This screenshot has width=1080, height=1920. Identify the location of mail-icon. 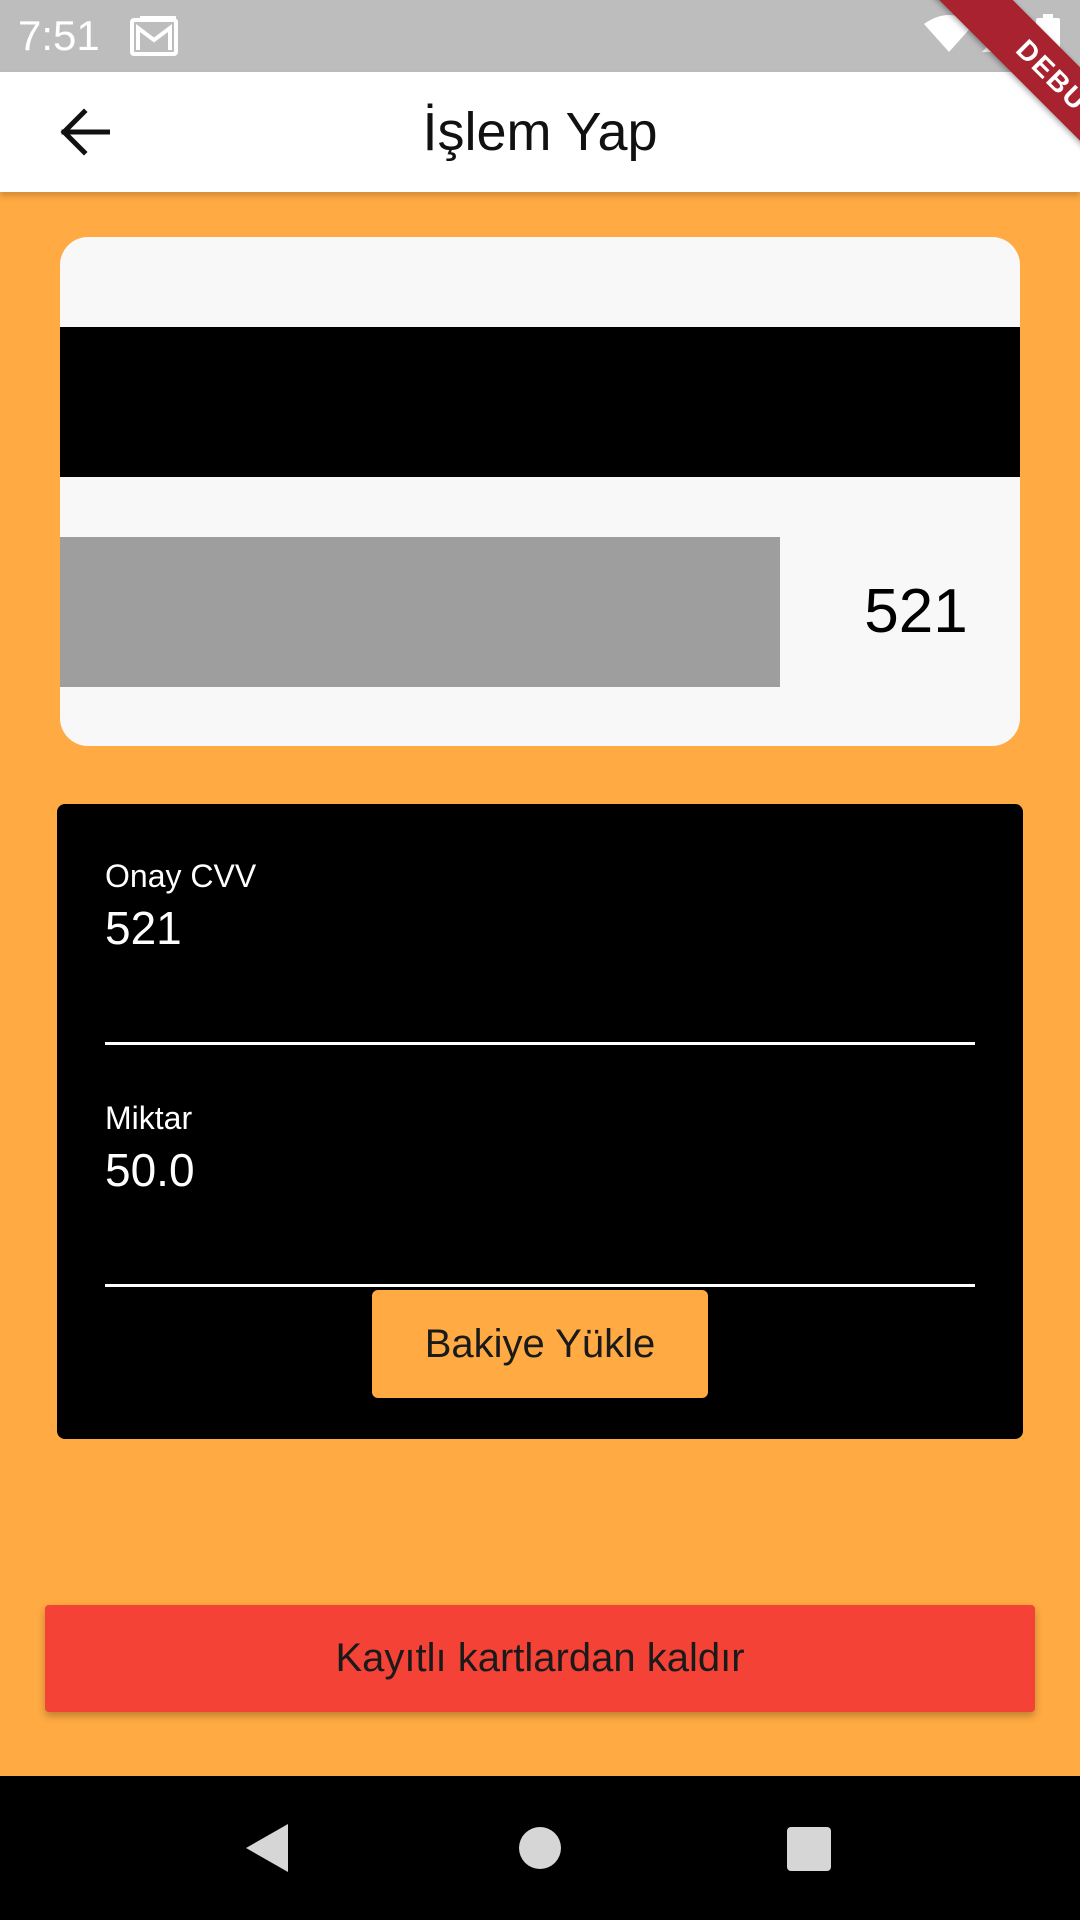
(154, 36).